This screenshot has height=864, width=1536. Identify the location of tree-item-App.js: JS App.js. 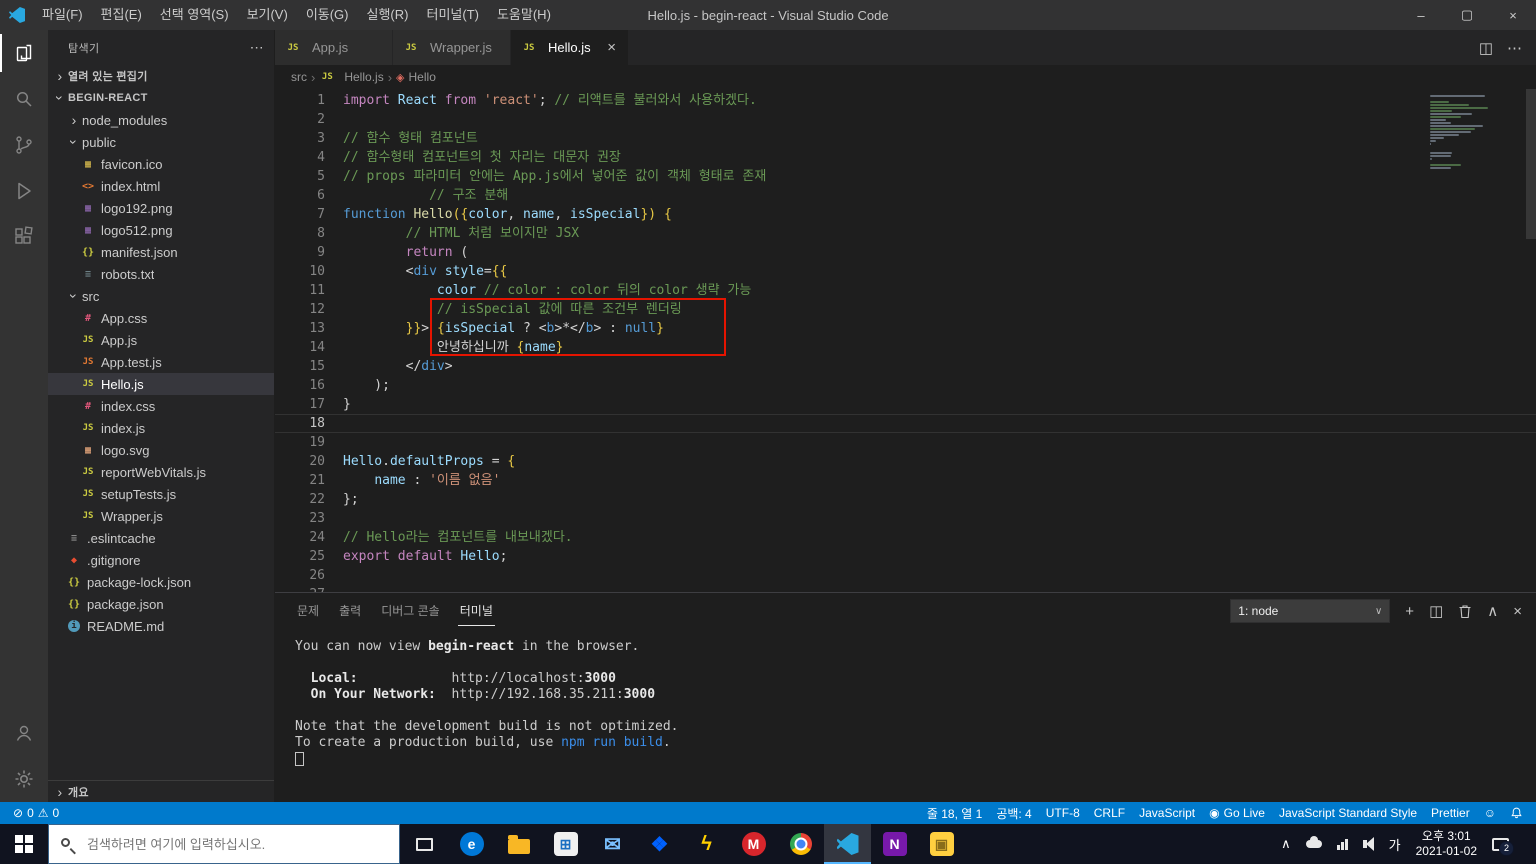
(161, 340).